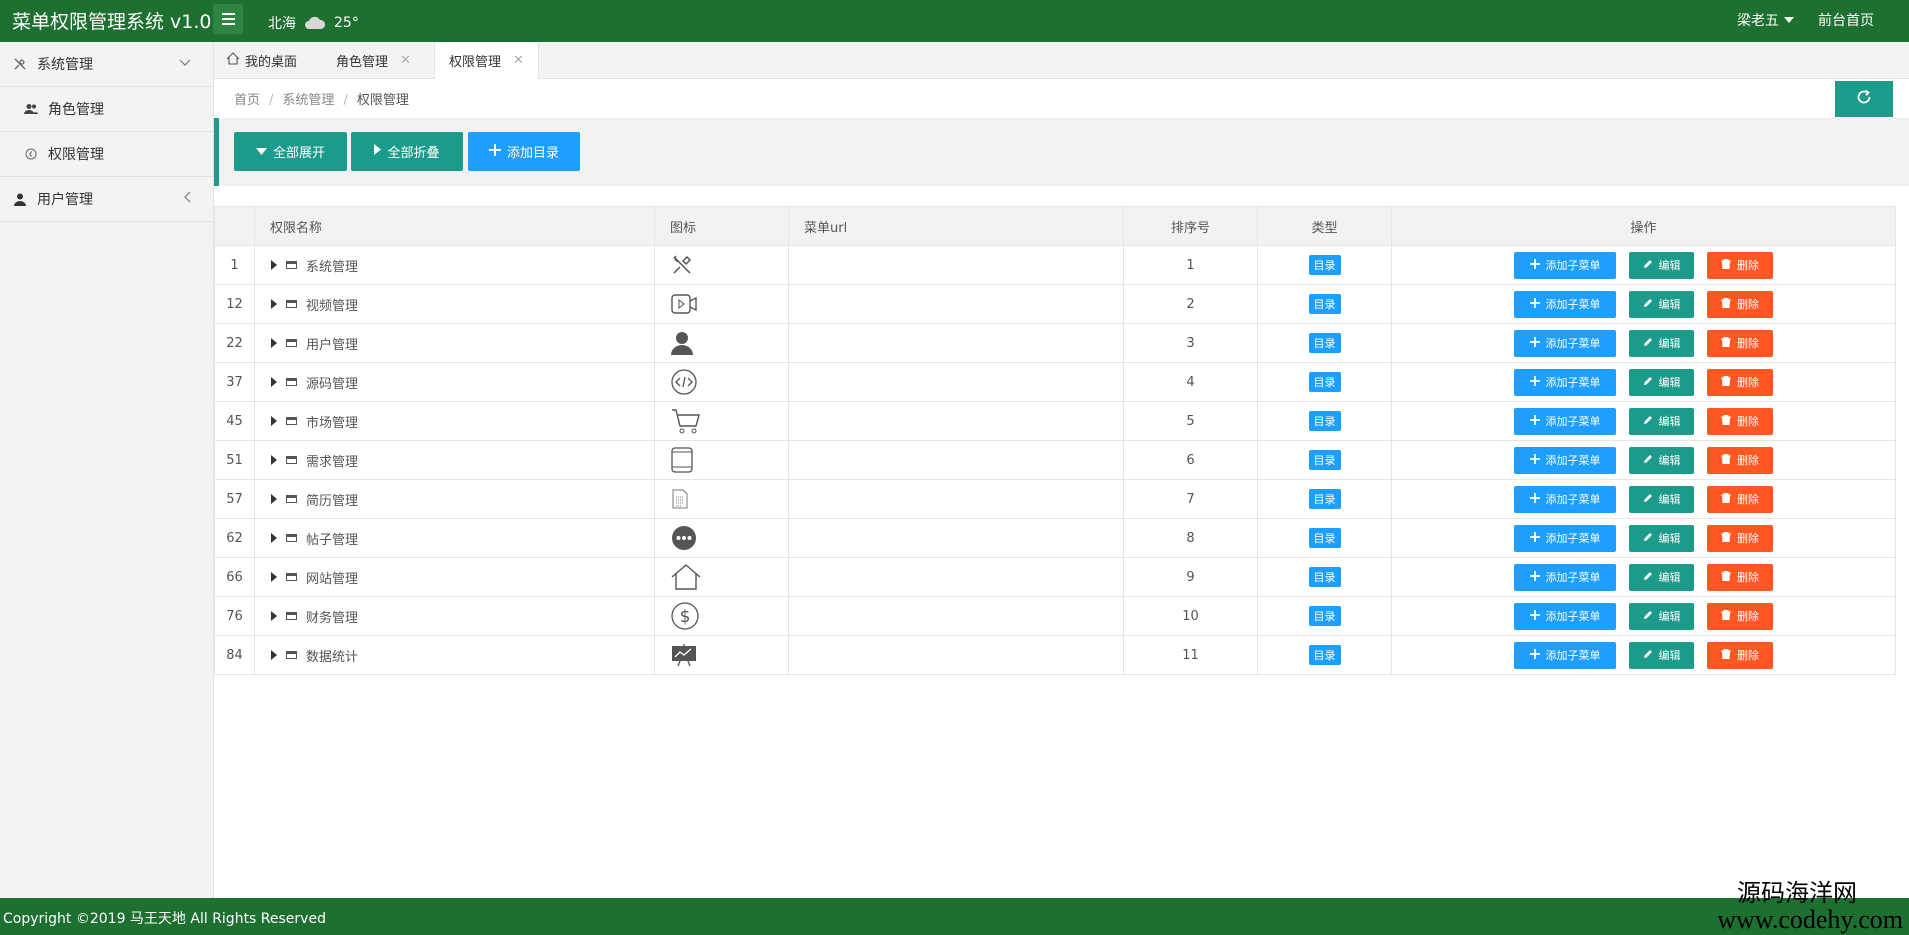 The image size is (1909, 935). What do you see at coordinates (234, 538) in the screenshot?
I see `row-id: 62` at bounding box center [234, 538].